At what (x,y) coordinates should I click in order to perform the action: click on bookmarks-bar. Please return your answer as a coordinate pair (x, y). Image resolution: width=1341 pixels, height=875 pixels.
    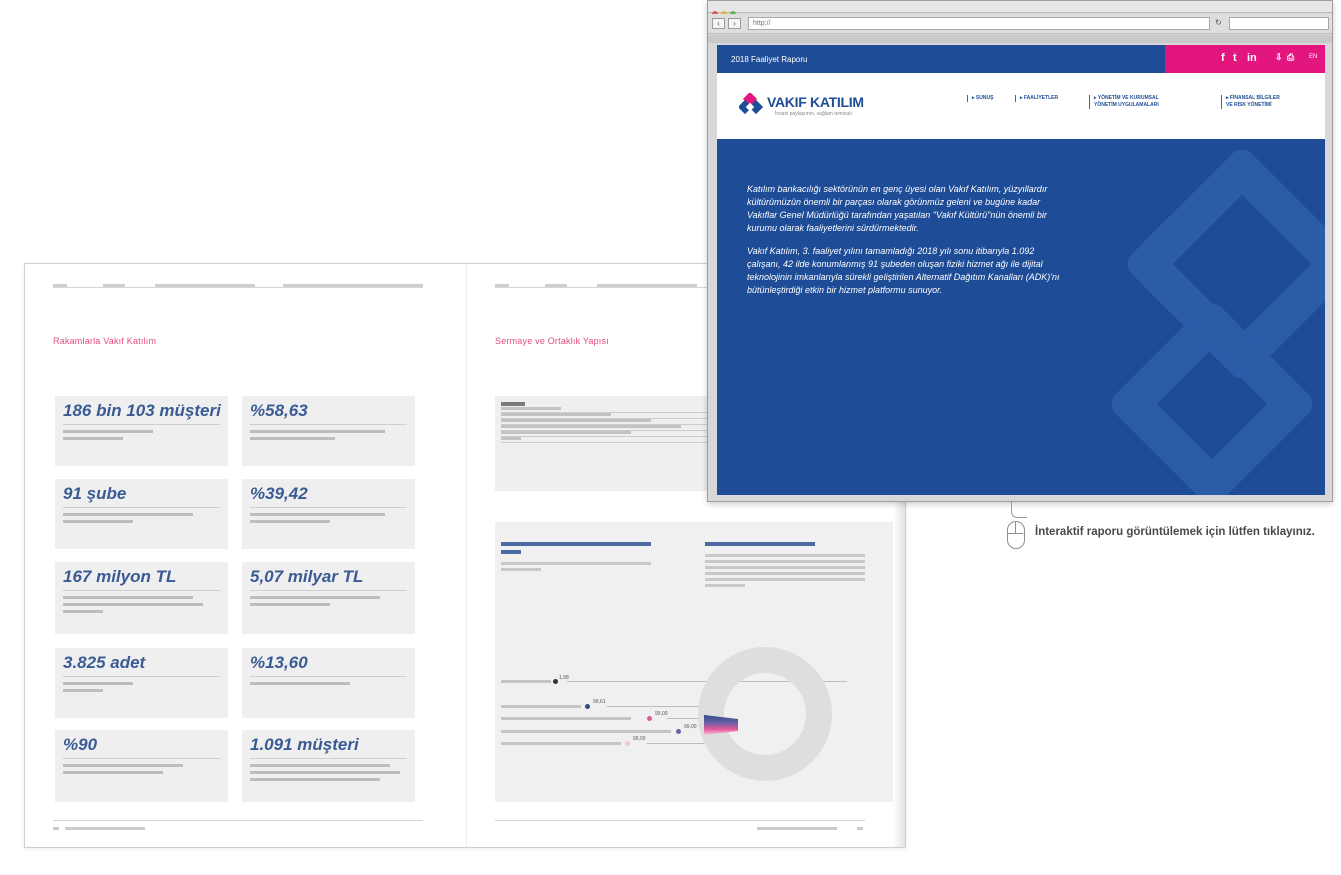
    Looking at the image, I should click on (1020, 39).